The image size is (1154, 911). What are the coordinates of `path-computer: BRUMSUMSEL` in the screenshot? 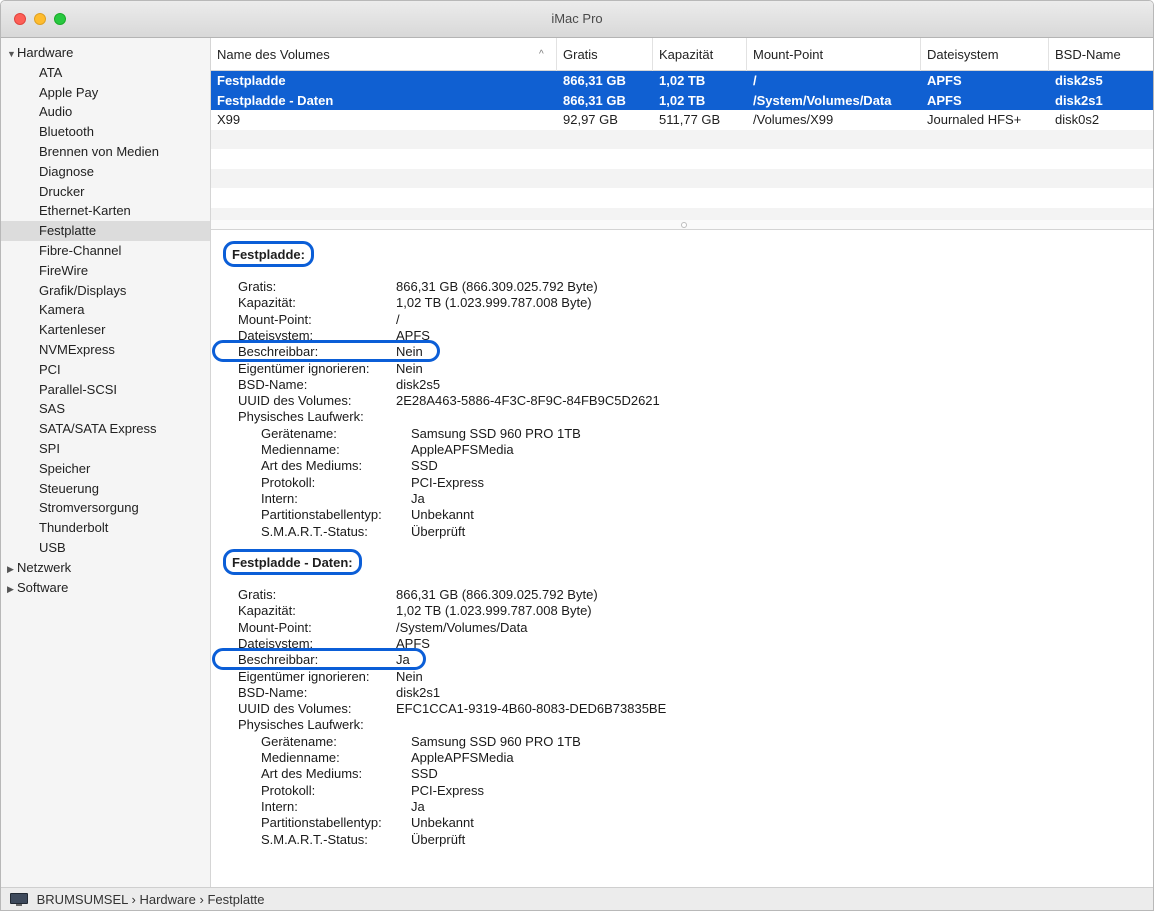 It's located at (82, 899).